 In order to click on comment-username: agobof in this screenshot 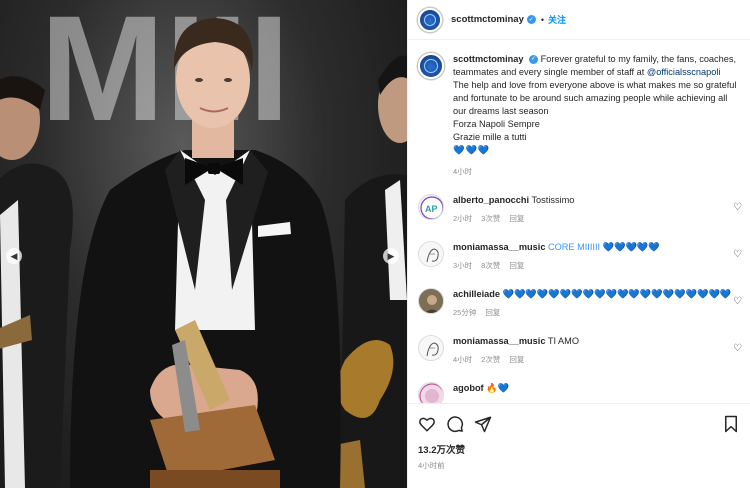, I will do `click(468, 388)`.